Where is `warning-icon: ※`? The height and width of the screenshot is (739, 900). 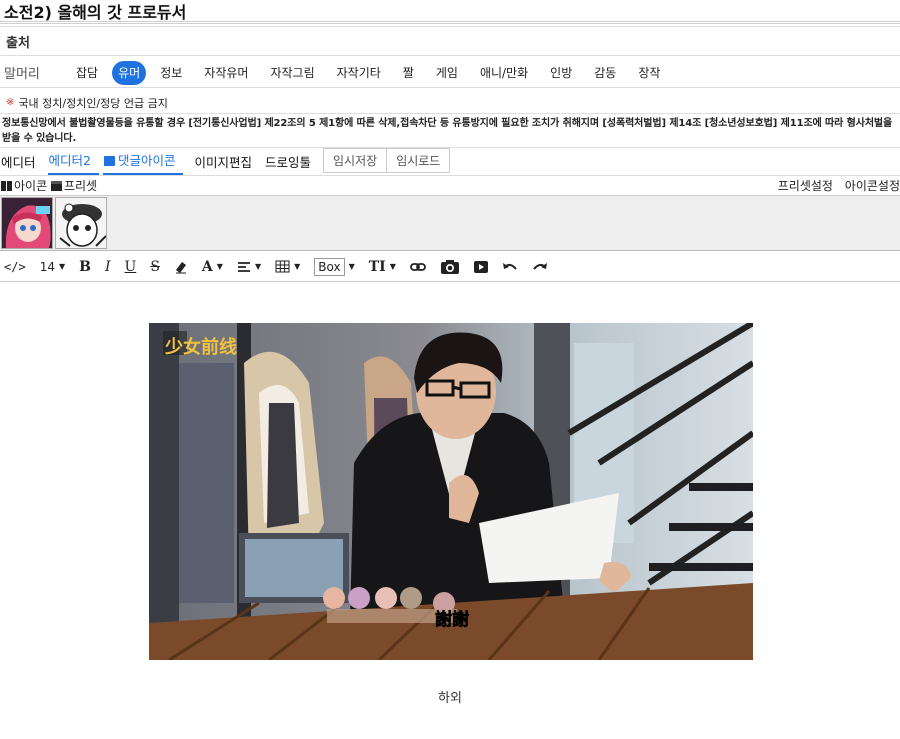 warning-icon: ※ is located at coordinates (10, 102).